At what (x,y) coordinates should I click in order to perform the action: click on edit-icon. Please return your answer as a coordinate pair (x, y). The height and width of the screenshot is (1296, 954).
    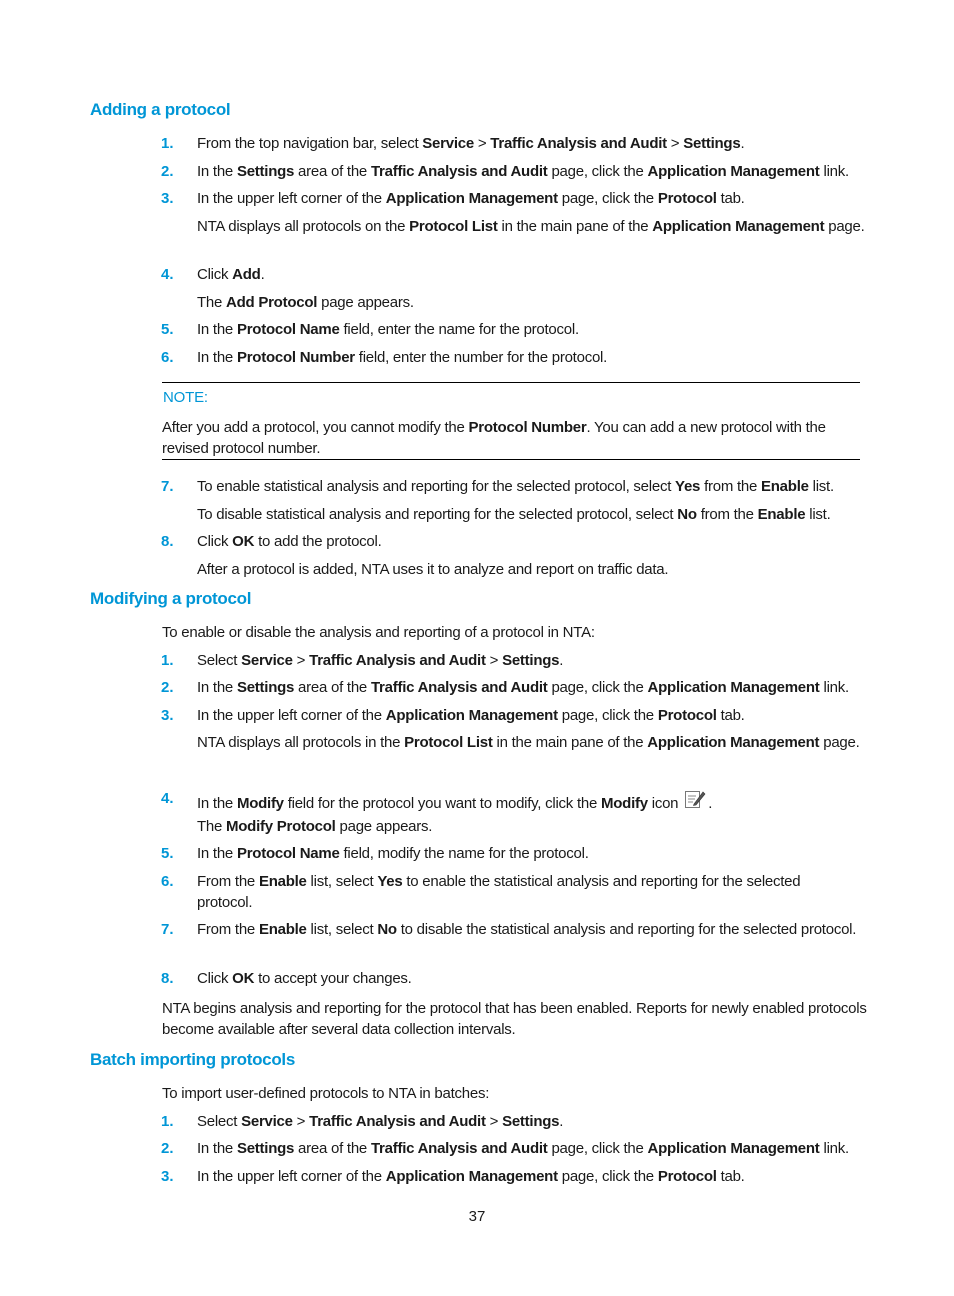
    Looking at the image, I should click on (695, 802).